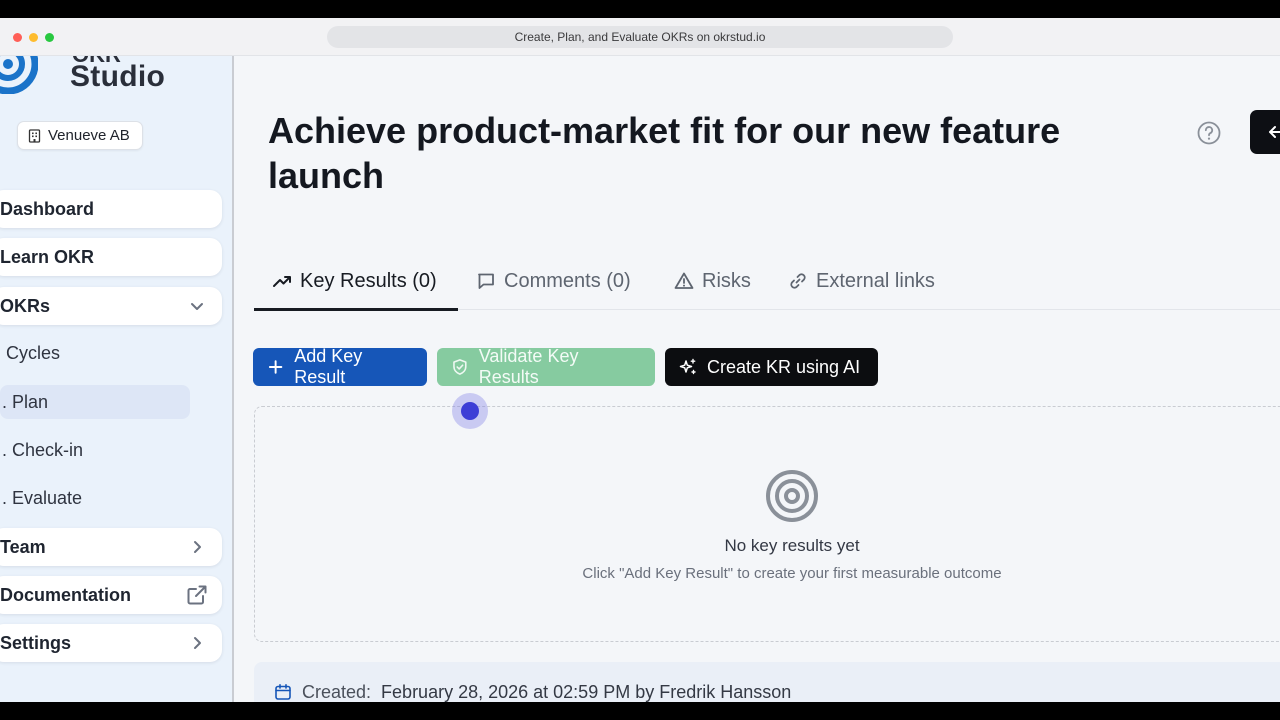 Image resolution: width=1280 pixels, height=720 pixels. What do you see at coordinates (33, 352) in the screenshot?
I see `sidebar-subitem-label: Cycles` at bounding box center [33, 352].